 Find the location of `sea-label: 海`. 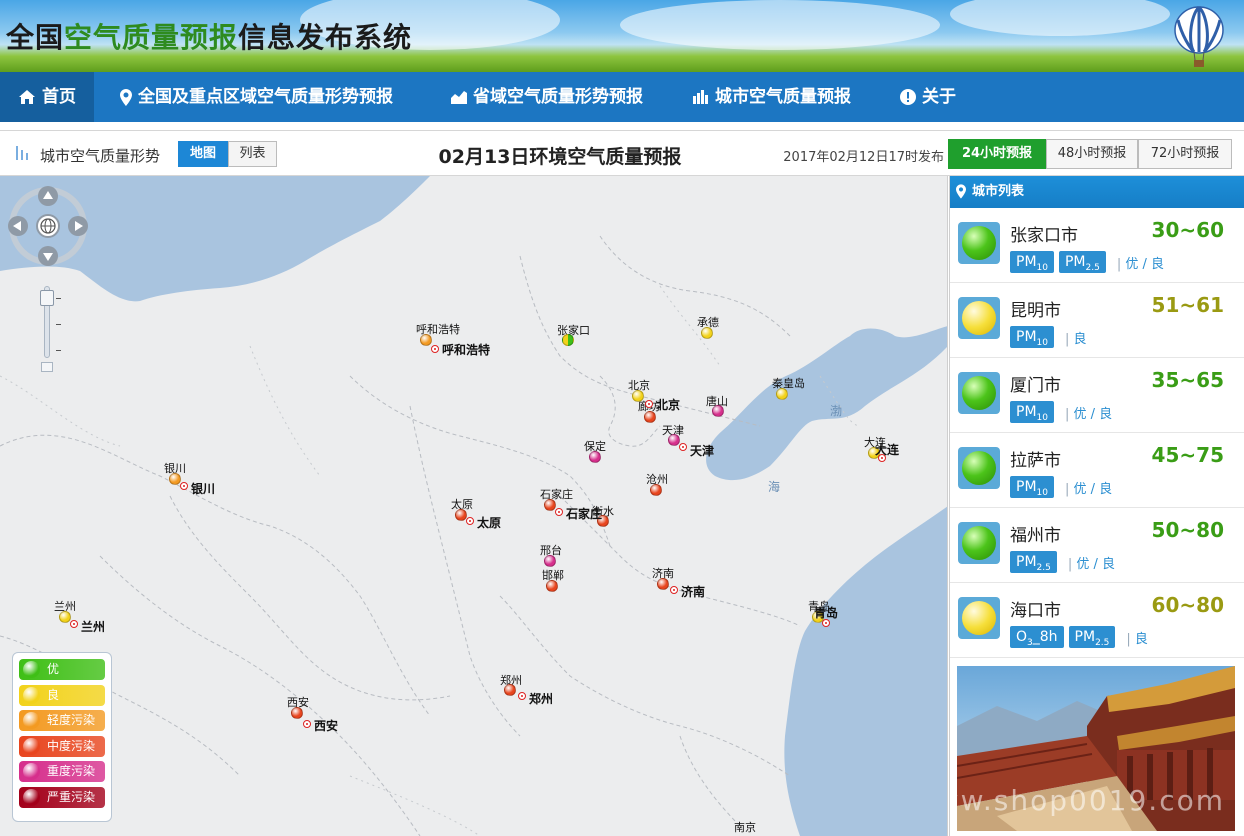

sea-label: 海 is located at coordinates (774, 487).